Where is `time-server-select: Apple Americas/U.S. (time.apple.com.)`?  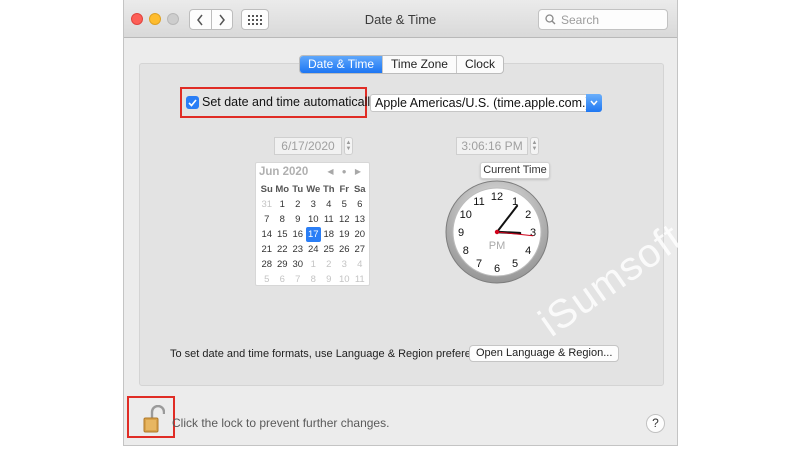 time-server-select: Apple Americas/U.S. (time.apple.com.) is located at coordinates (486, 103).